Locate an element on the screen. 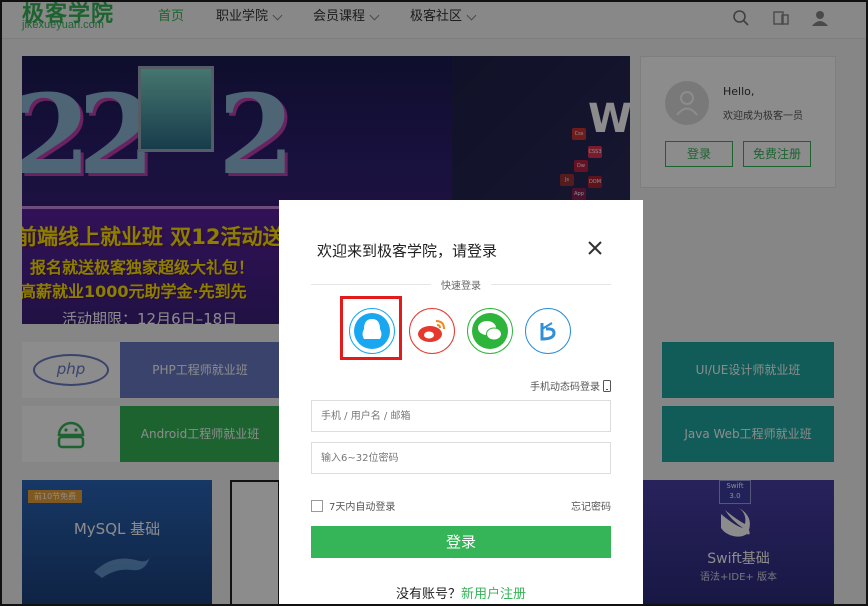 Image resolution: width=868 pixels, height=606 pixels. weibo-login-button is located at coordinates (432, 331).